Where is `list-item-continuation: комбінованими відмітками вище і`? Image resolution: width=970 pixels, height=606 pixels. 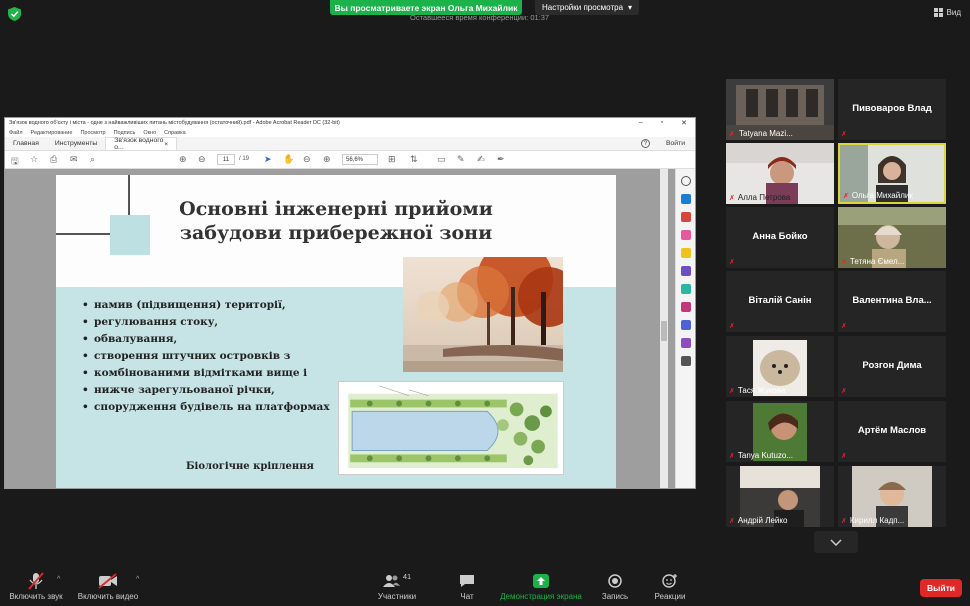 list-item-continuation: комбінованими відмітками вище і is located at coordinates (206, 373).